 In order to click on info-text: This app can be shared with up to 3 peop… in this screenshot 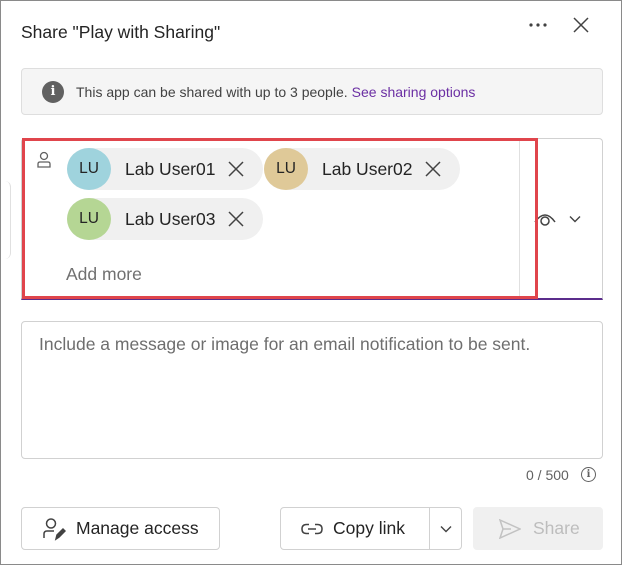, I will do `click(212, 91)`.